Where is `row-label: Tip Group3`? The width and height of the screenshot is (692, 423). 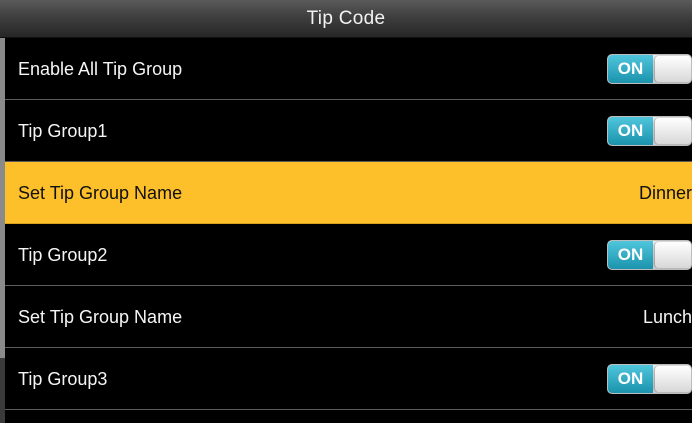 row-label: Tip Group3 is located at coordinates (63, 379).